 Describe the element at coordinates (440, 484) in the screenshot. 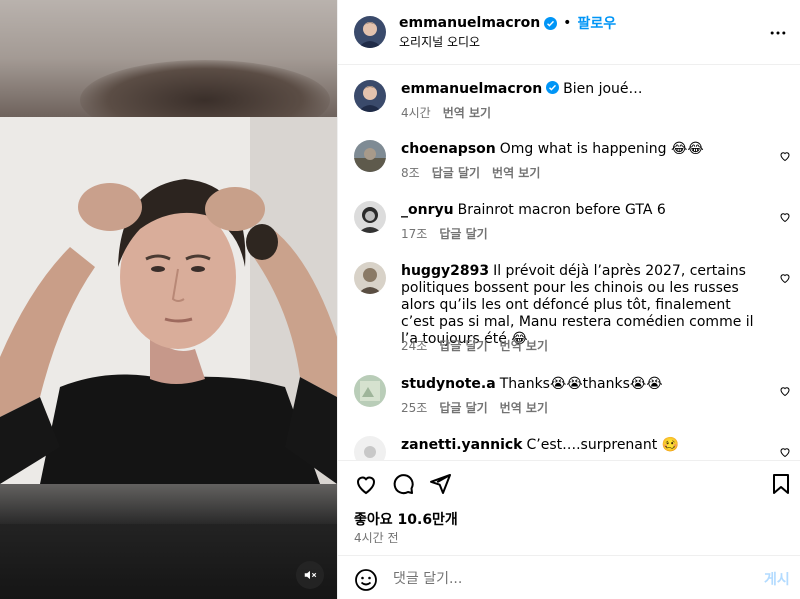

I see `share-icon` at that location.